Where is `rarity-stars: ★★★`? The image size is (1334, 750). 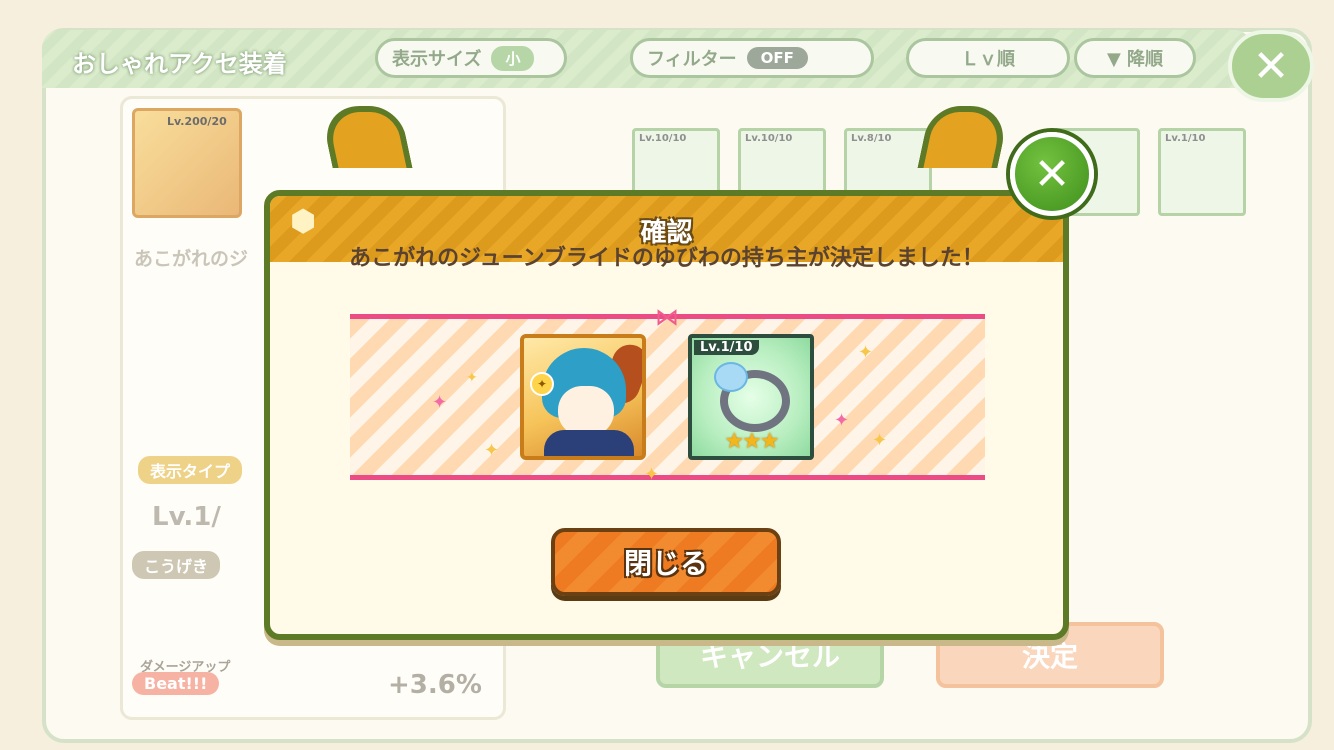
rarity-stars: ★★★ is located at coordinates (751, 441).